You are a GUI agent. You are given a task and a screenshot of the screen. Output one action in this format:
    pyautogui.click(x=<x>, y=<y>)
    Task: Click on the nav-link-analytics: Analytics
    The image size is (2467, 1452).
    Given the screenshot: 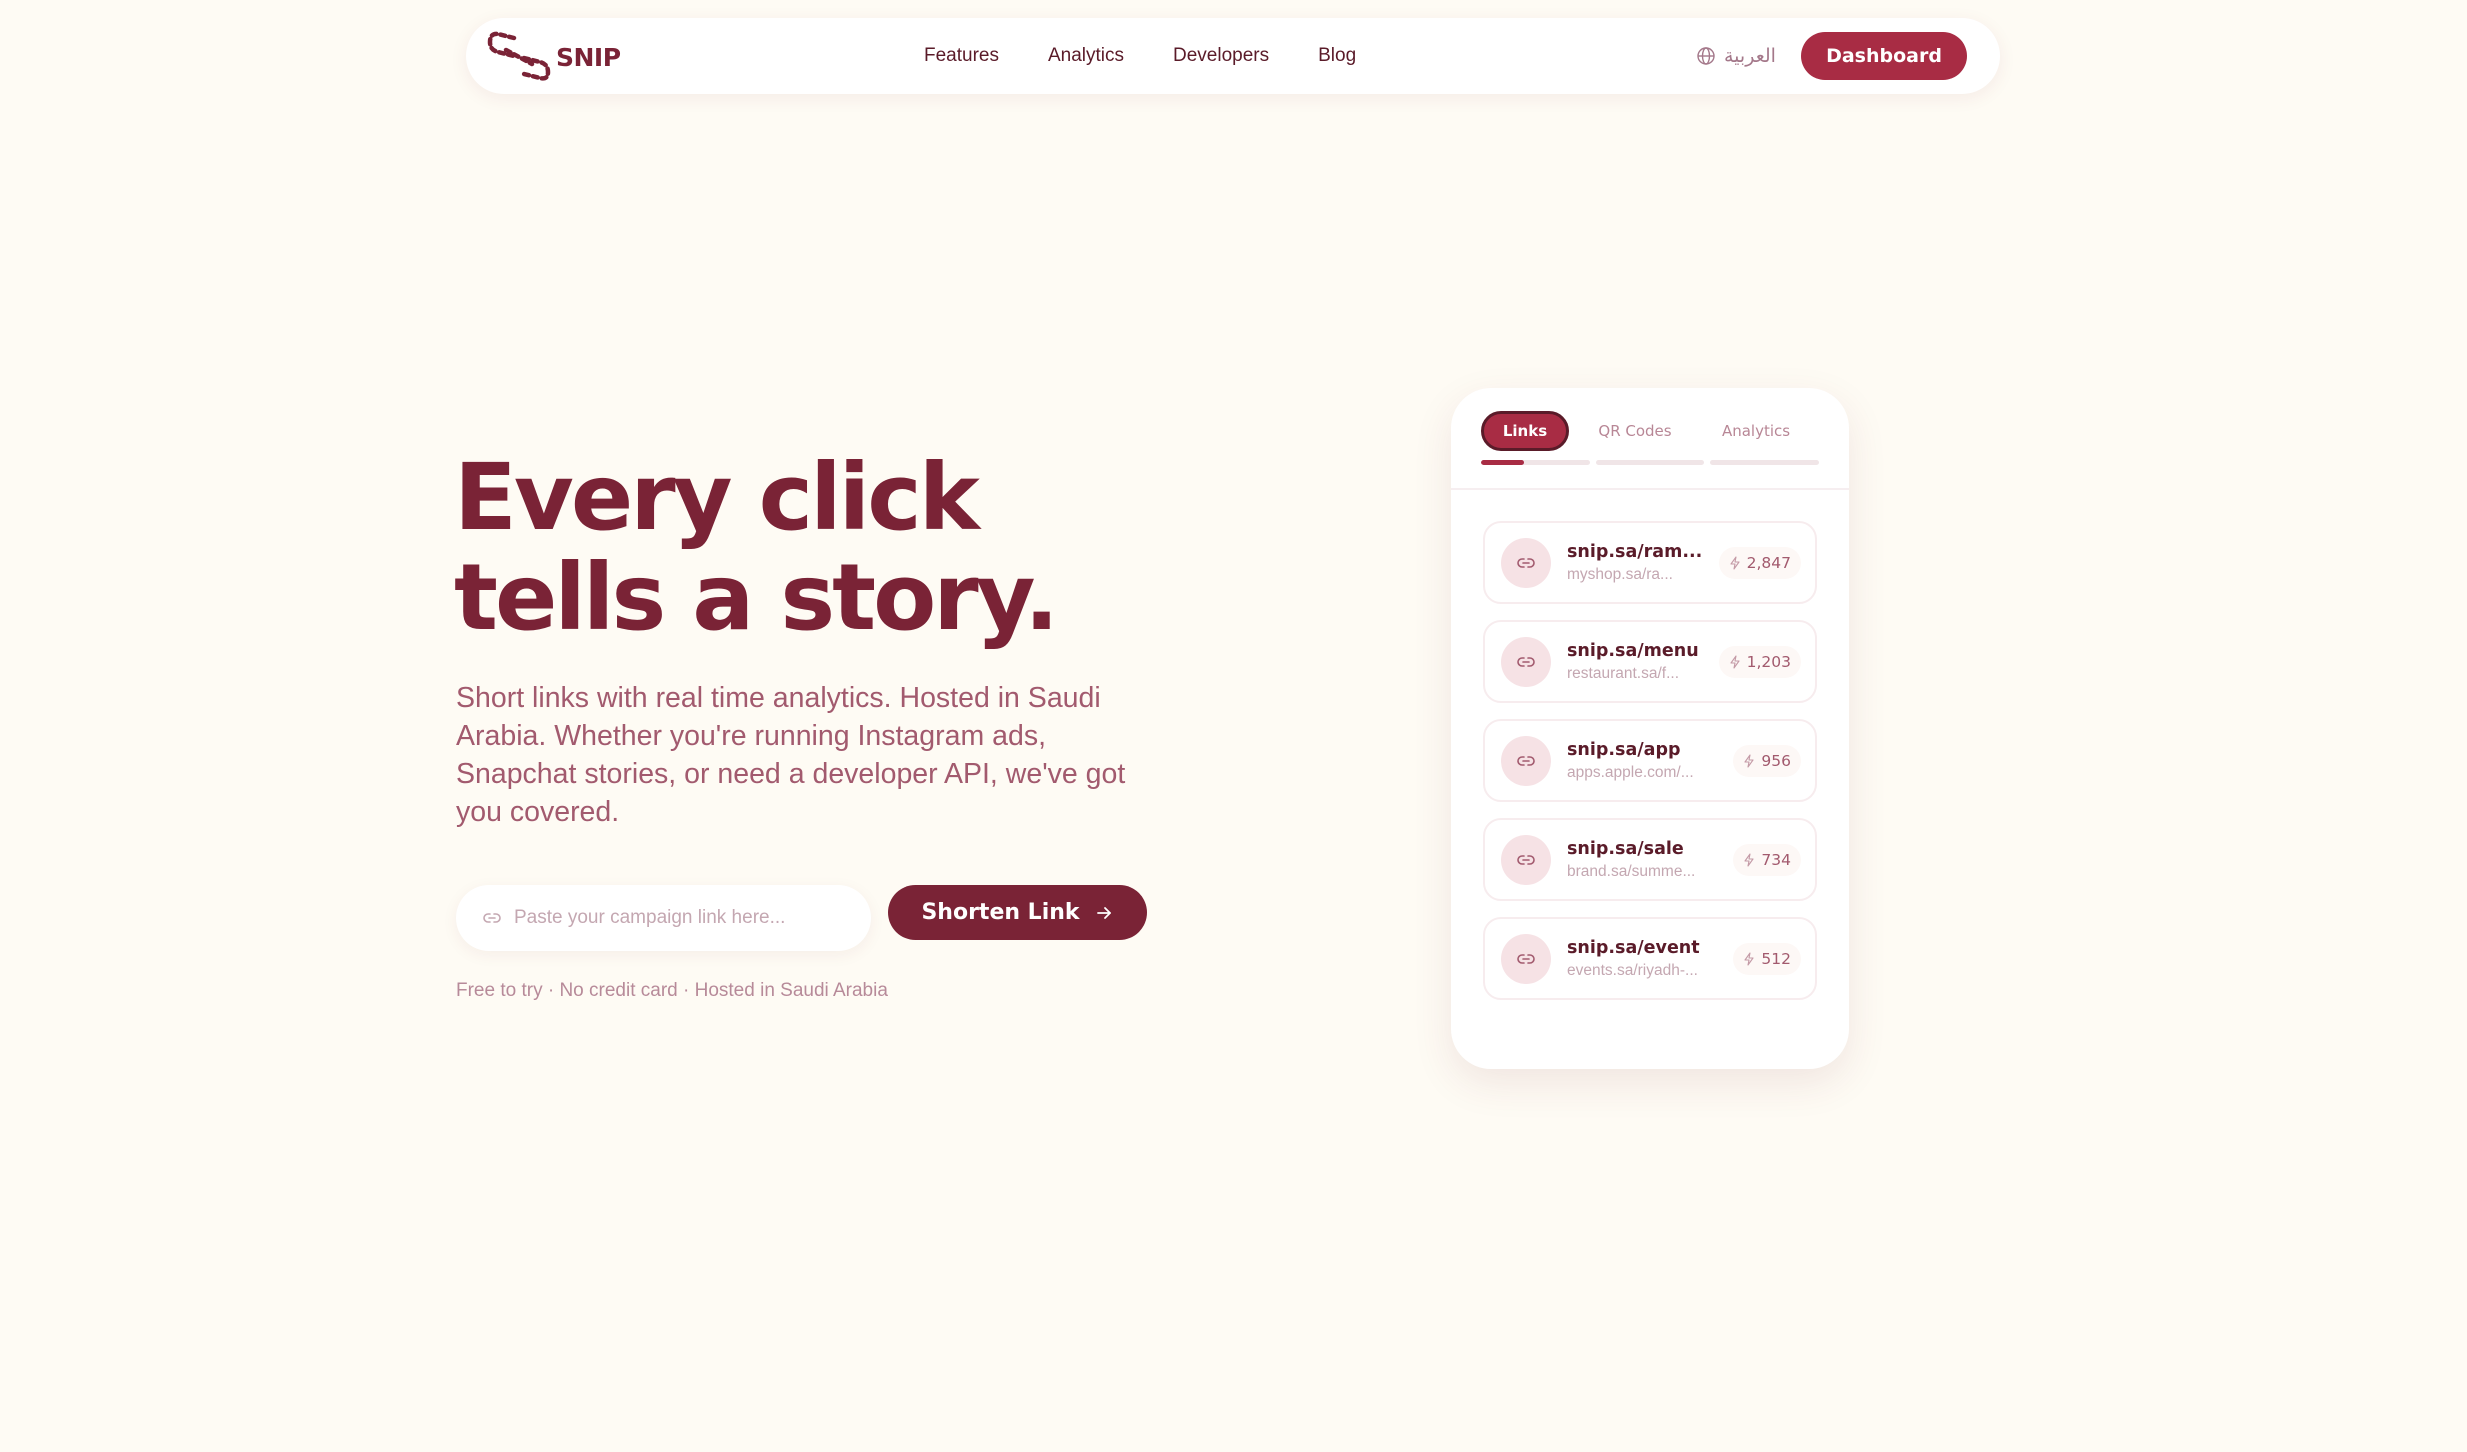 What is the action you would take?
    pyautogui.click(x=1086, y=56)
    